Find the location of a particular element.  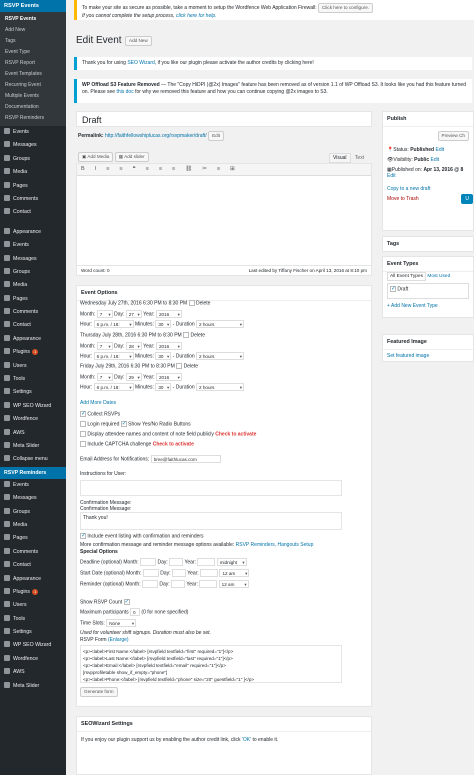

sidebar-sub-multiple-events: Multiple Events is located at coordinates (33, 96).